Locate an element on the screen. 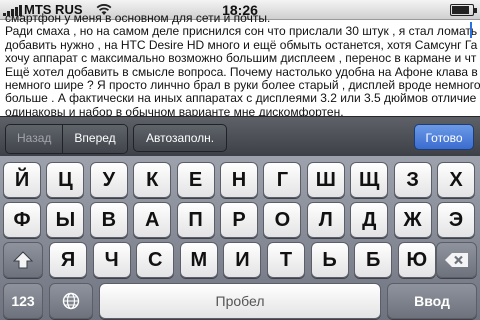 The width and height of the screenshot is (480, 320). letter-key: Ж is located at coordinates (412, 220).